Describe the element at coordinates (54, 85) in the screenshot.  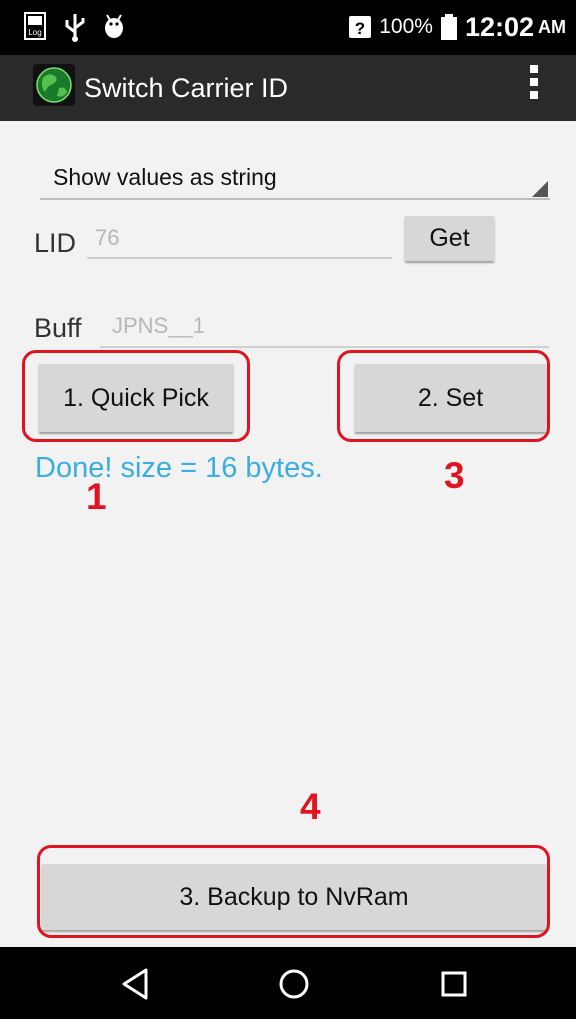
I see `app-globe-icon` at that location.